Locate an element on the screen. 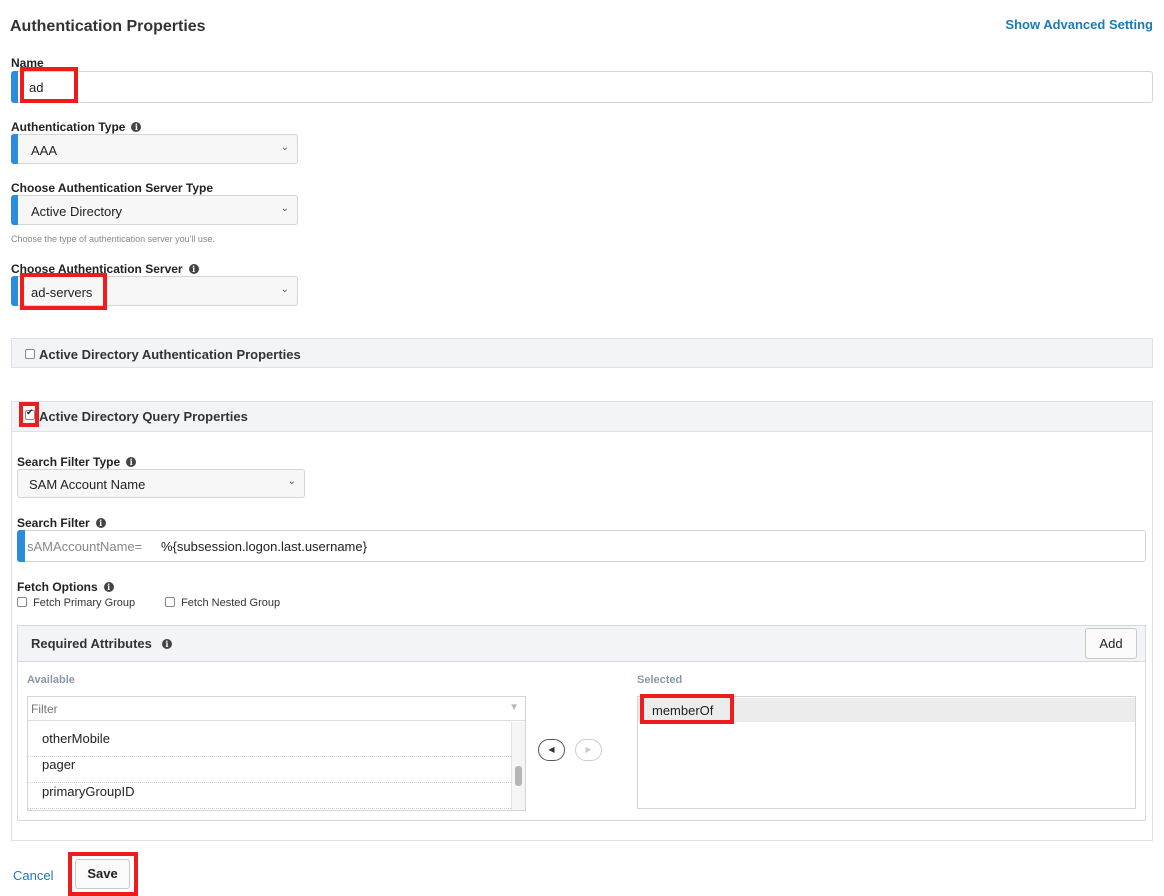 The height and width of the screenshot is (896, 1164). fetch-primary-group-option: Fetch Primary Group is located at coordinates (76, 603).